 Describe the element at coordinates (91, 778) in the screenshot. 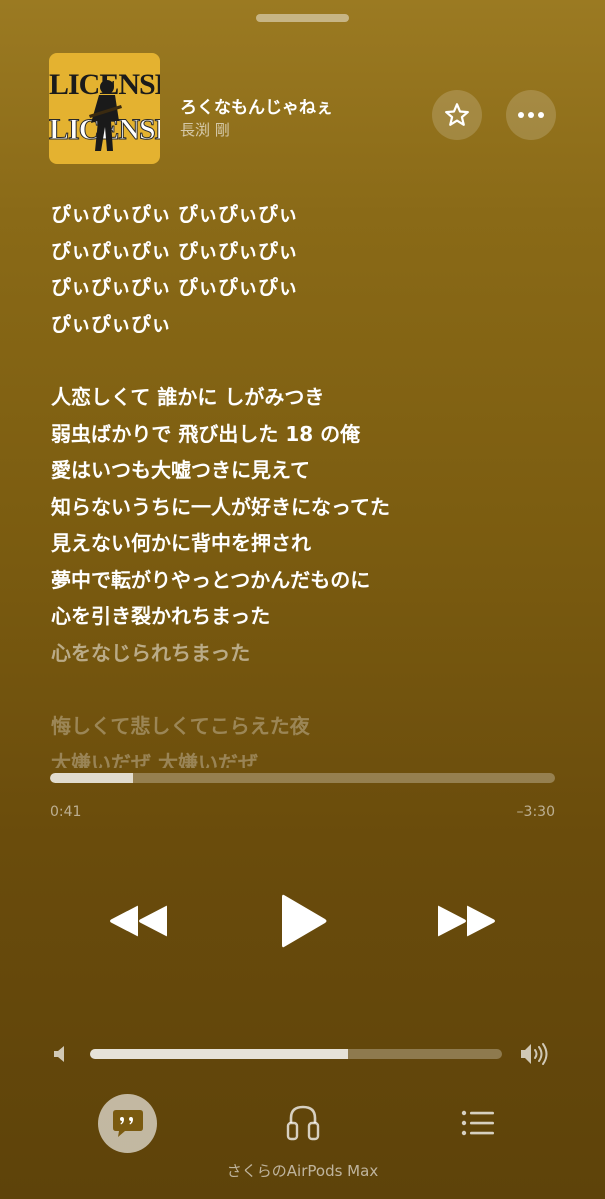

I see `playback-progress-fill` at that location.